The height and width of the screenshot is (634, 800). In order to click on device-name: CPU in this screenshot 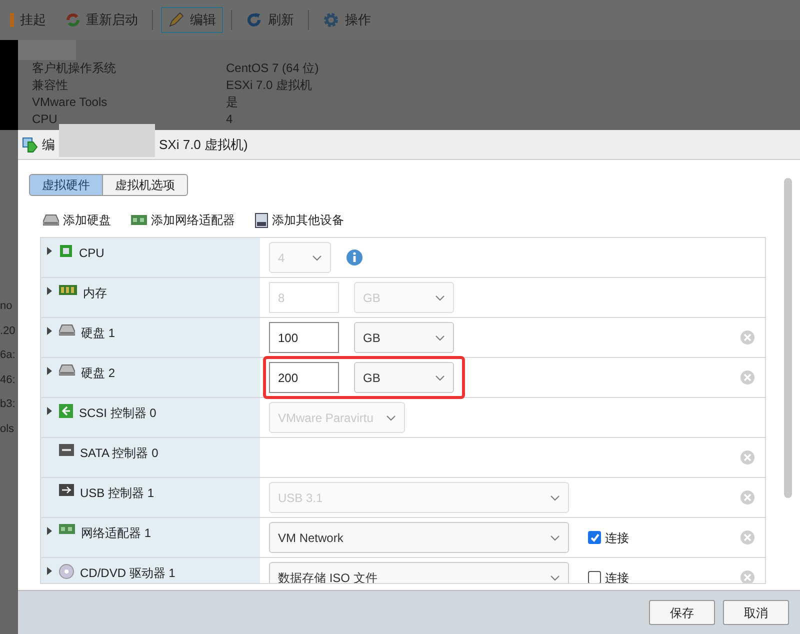, I will do `click(91, 253)`.